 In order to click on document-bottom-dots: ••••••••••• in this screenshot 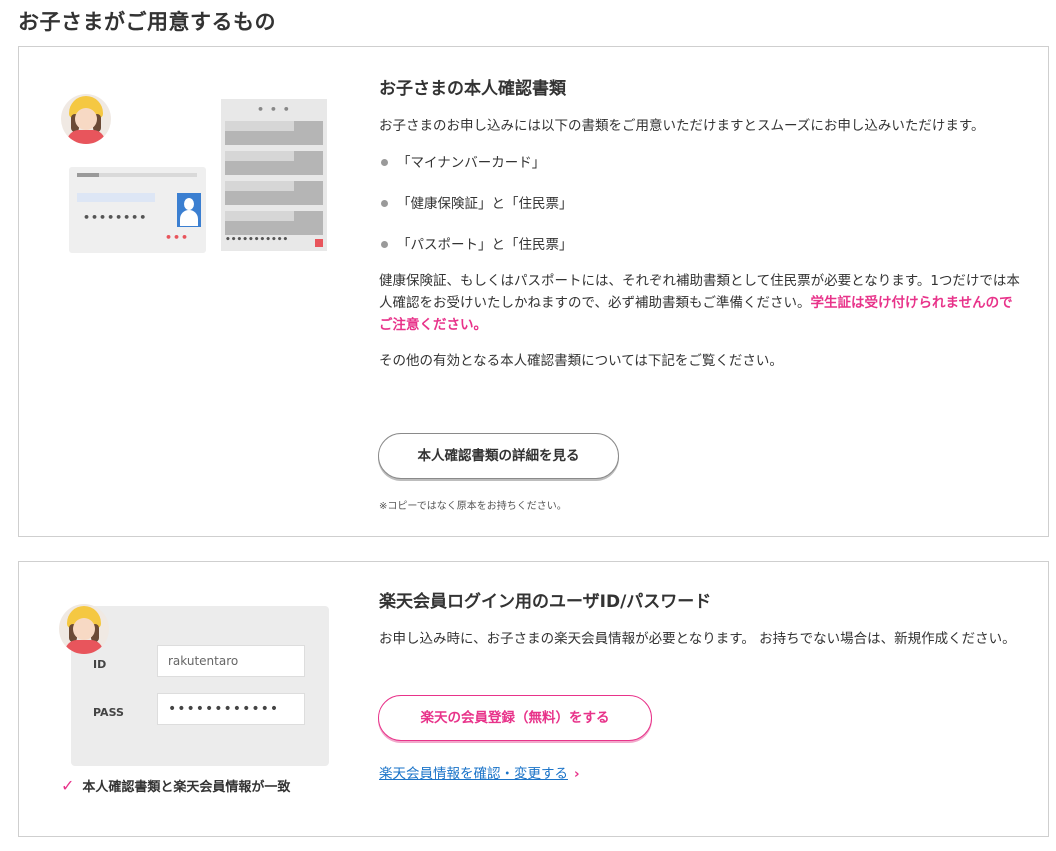, I will do `click(257, 240)`.